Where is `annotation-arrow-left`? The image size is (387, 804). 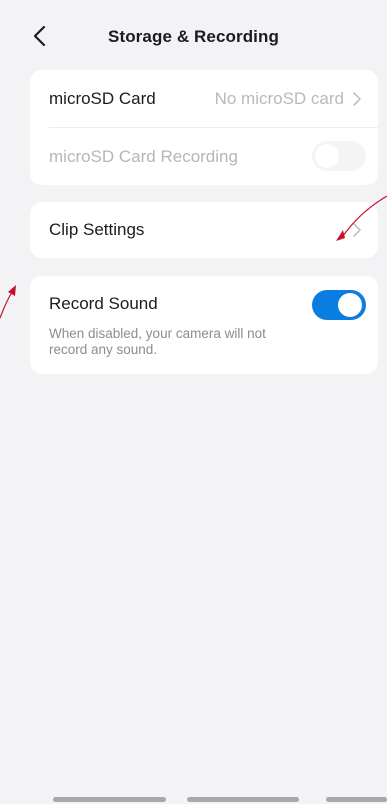
annotation-arrow-left is located at coordinates (6, 305).